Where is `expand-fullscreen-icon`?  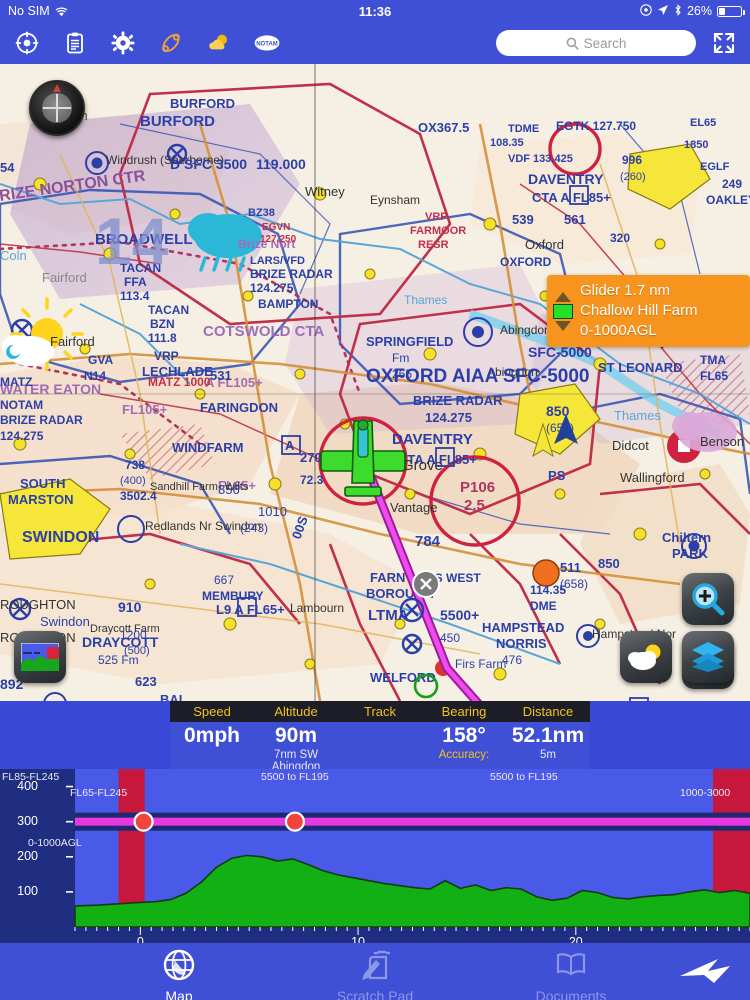
expand-fullscreen-icon is located at coordinates (724, 43).